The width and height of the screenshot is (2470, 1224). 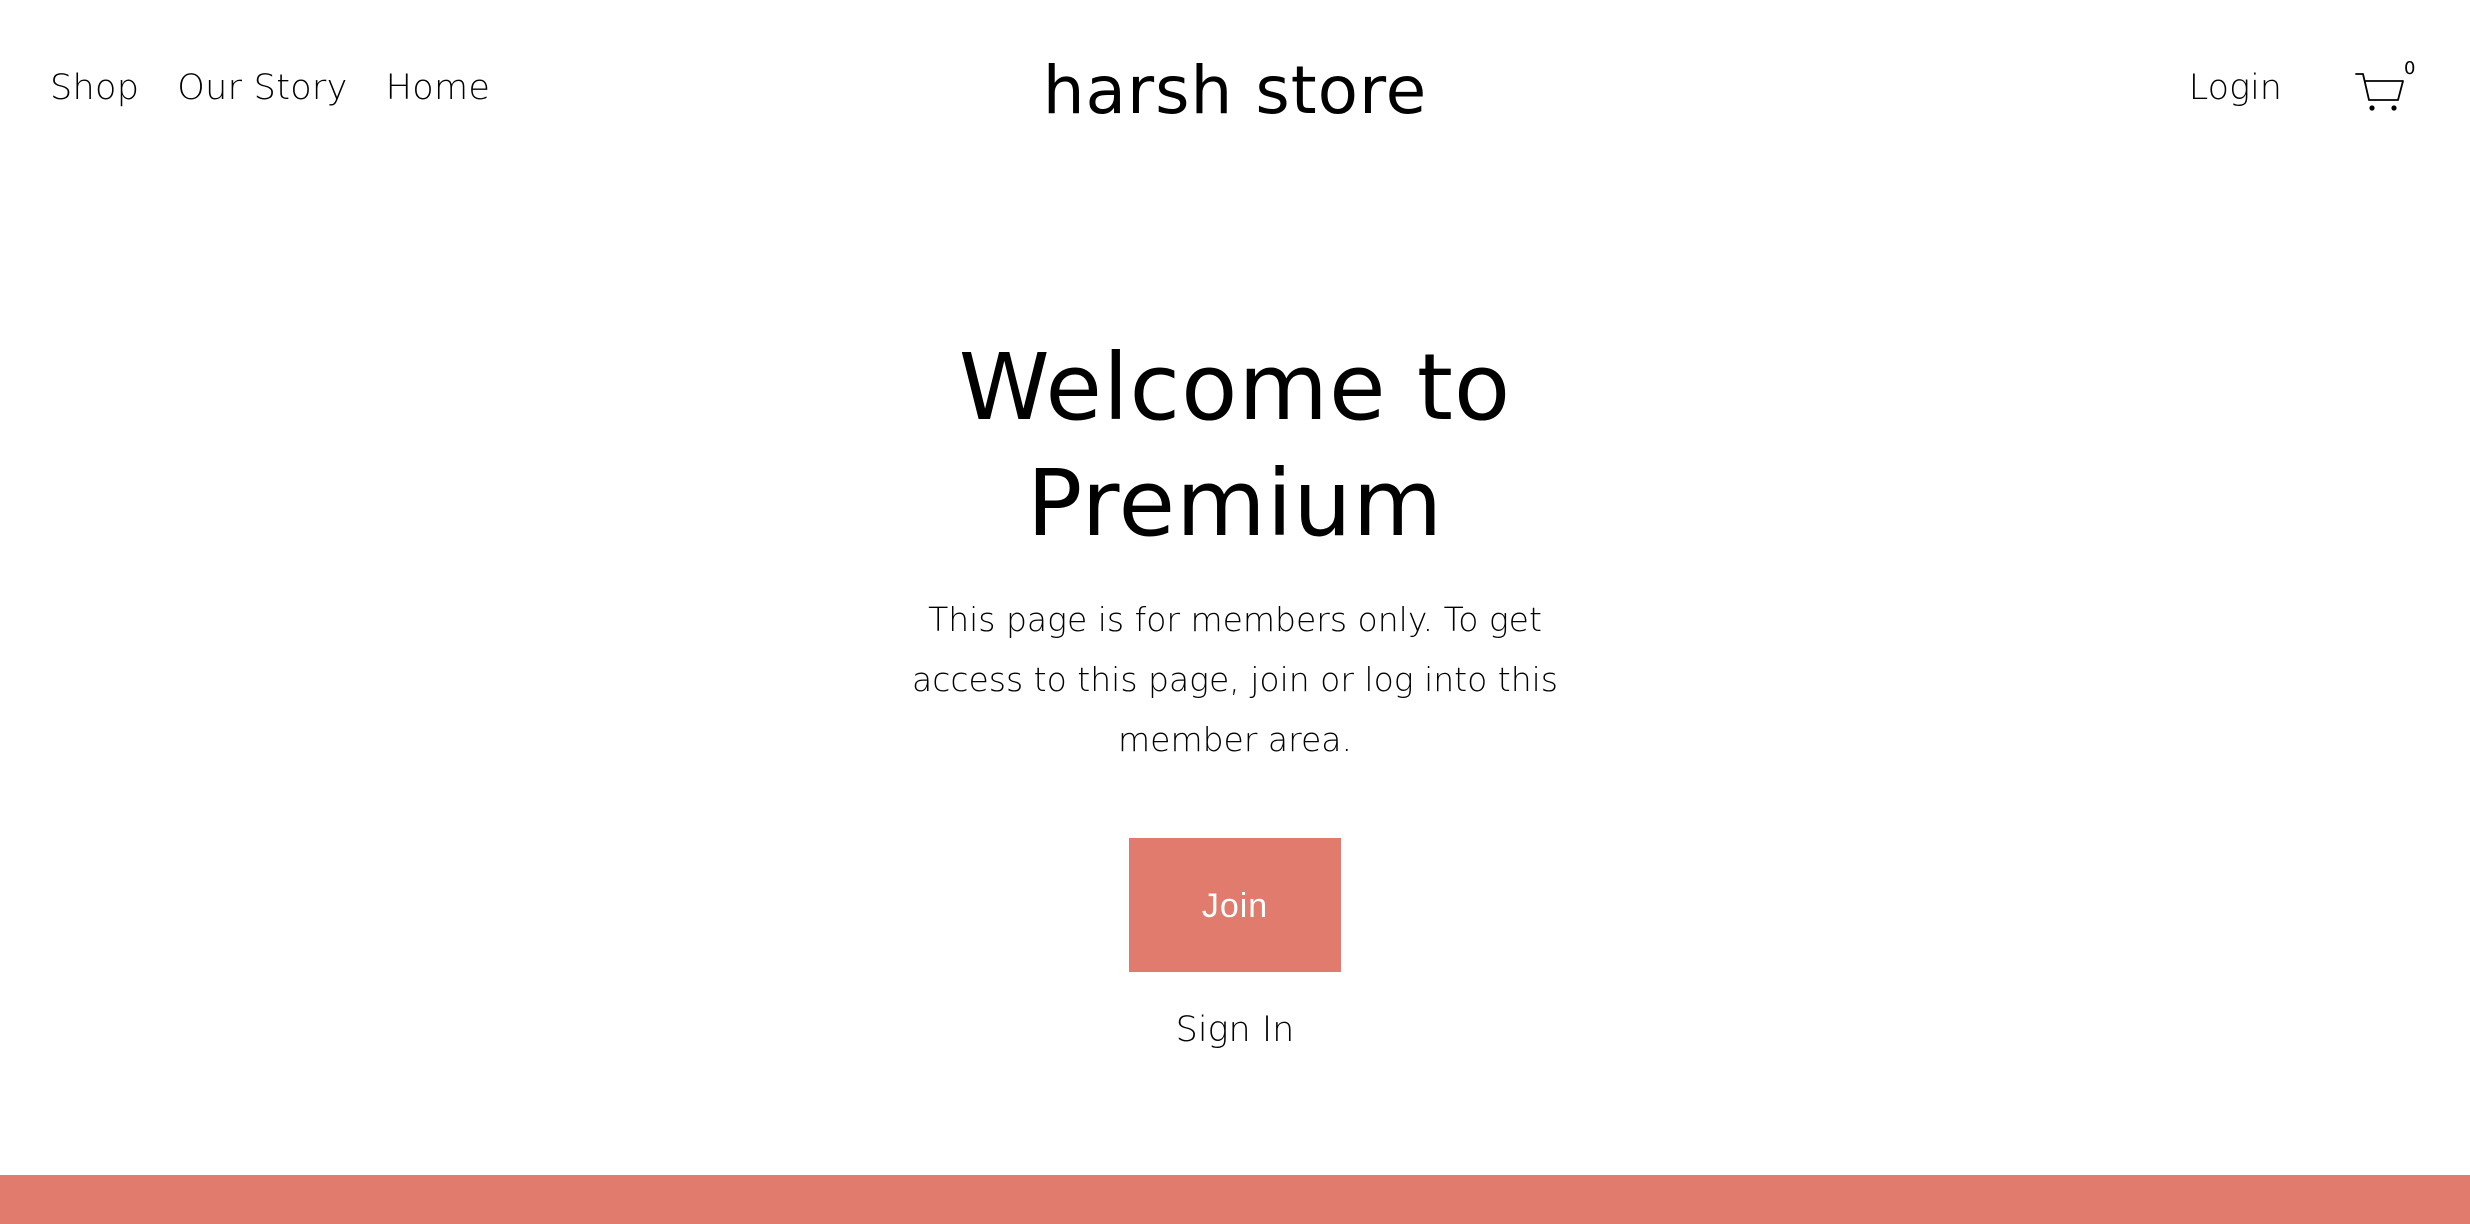 I want to click on brand-logo: harsh store, so click(x=1235, y=90).